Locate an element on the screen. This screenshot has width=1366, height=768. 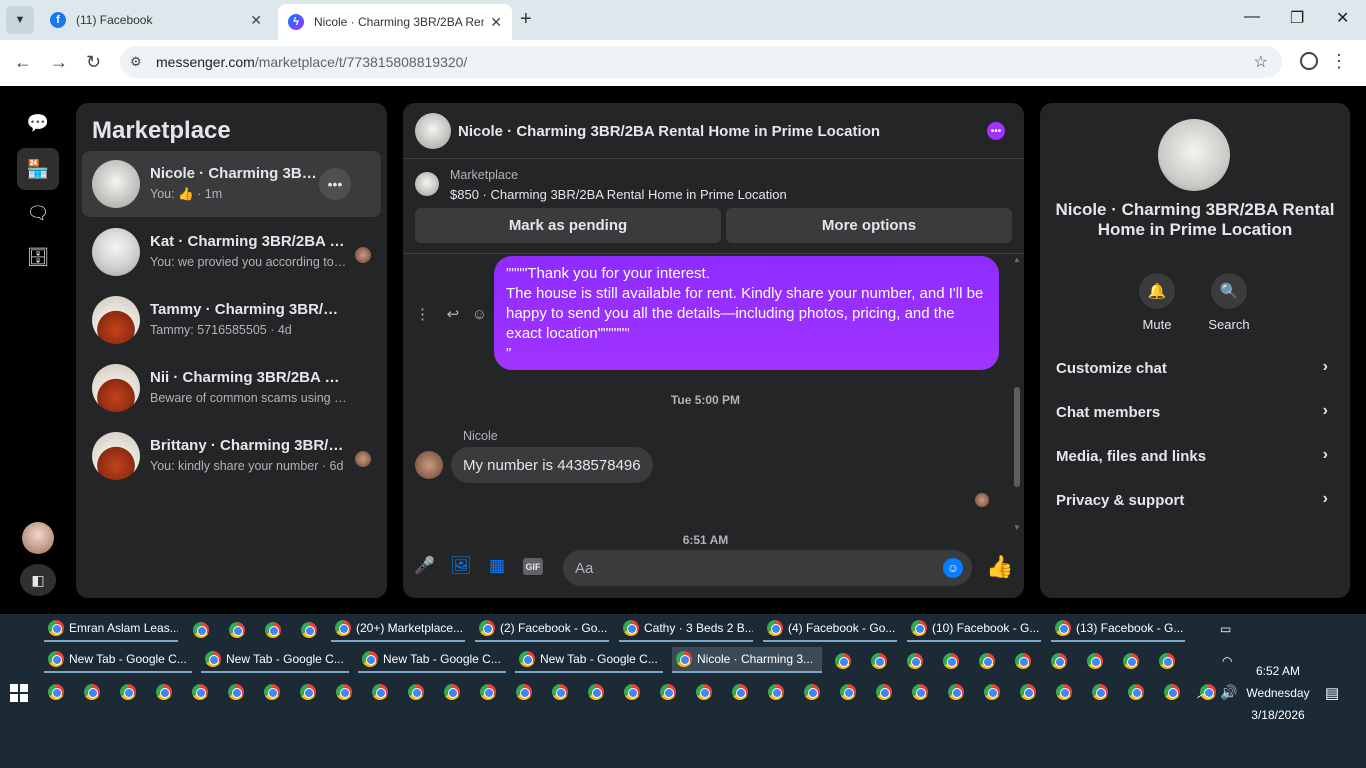
scroll-up-icon: ▲ is located at coordinates (1017, 259).